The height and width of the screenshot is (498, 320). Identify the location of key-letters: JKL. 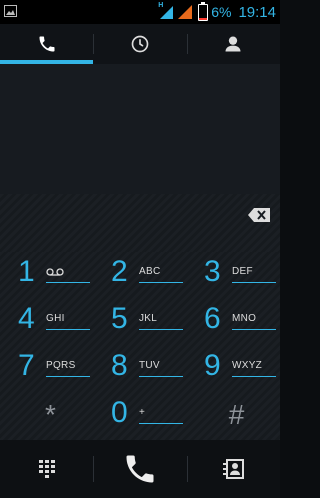
(148, 318).